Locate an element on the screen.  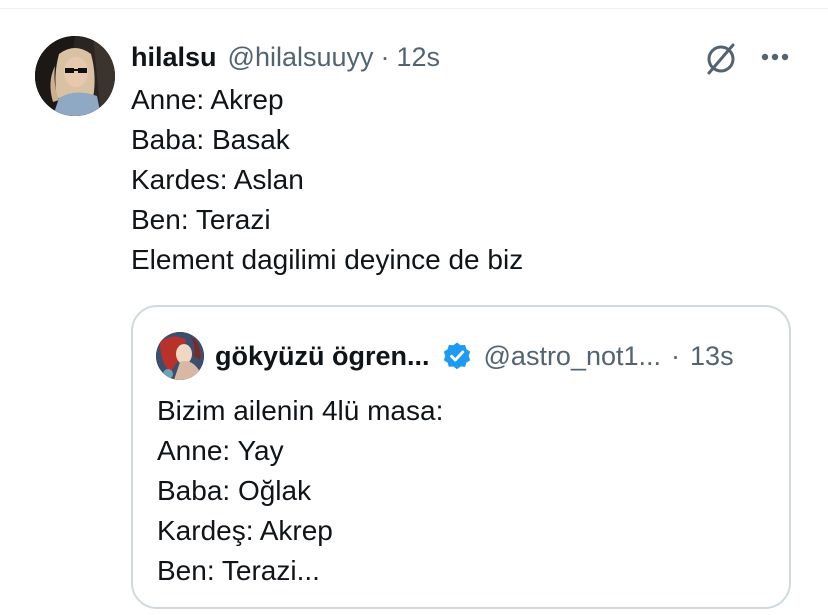
quote-author-avatar is located at coordinates (180, 356).